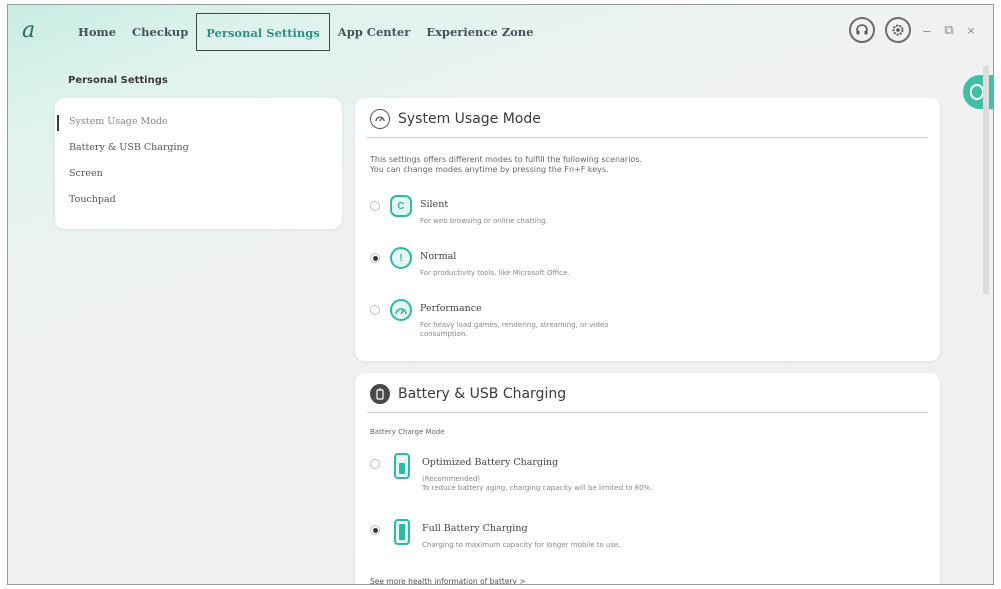 The height and width of the screenshot is (589, 1001). Describe the element at coordinates (401, 258) in the screenshot. I see `gauge-icon: !` at that location.